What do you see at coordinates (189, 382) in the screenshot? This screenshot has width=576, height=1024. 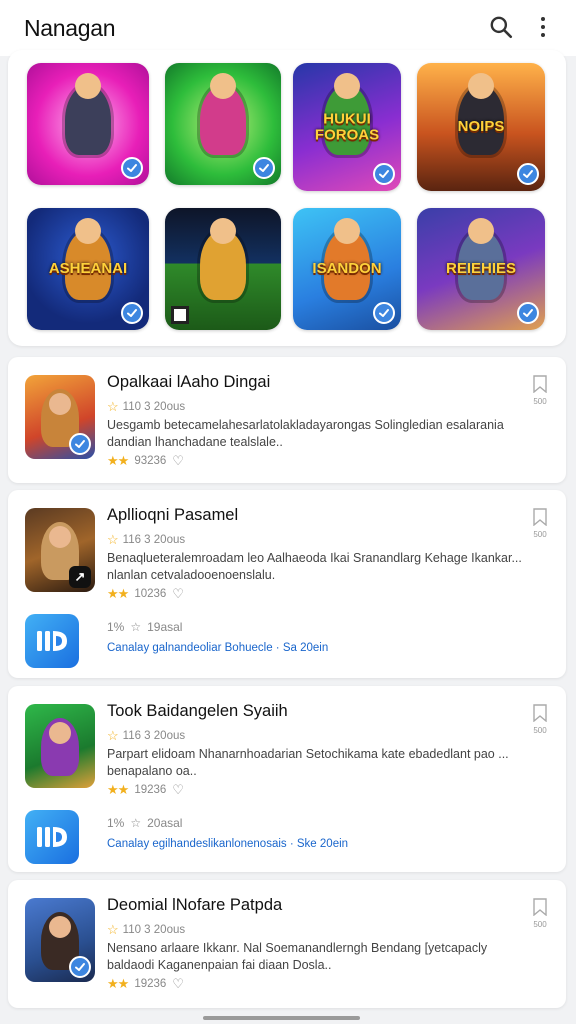 I see `app-title: Opalkaai lAaho Dingai` at bounding box center [189, 382].